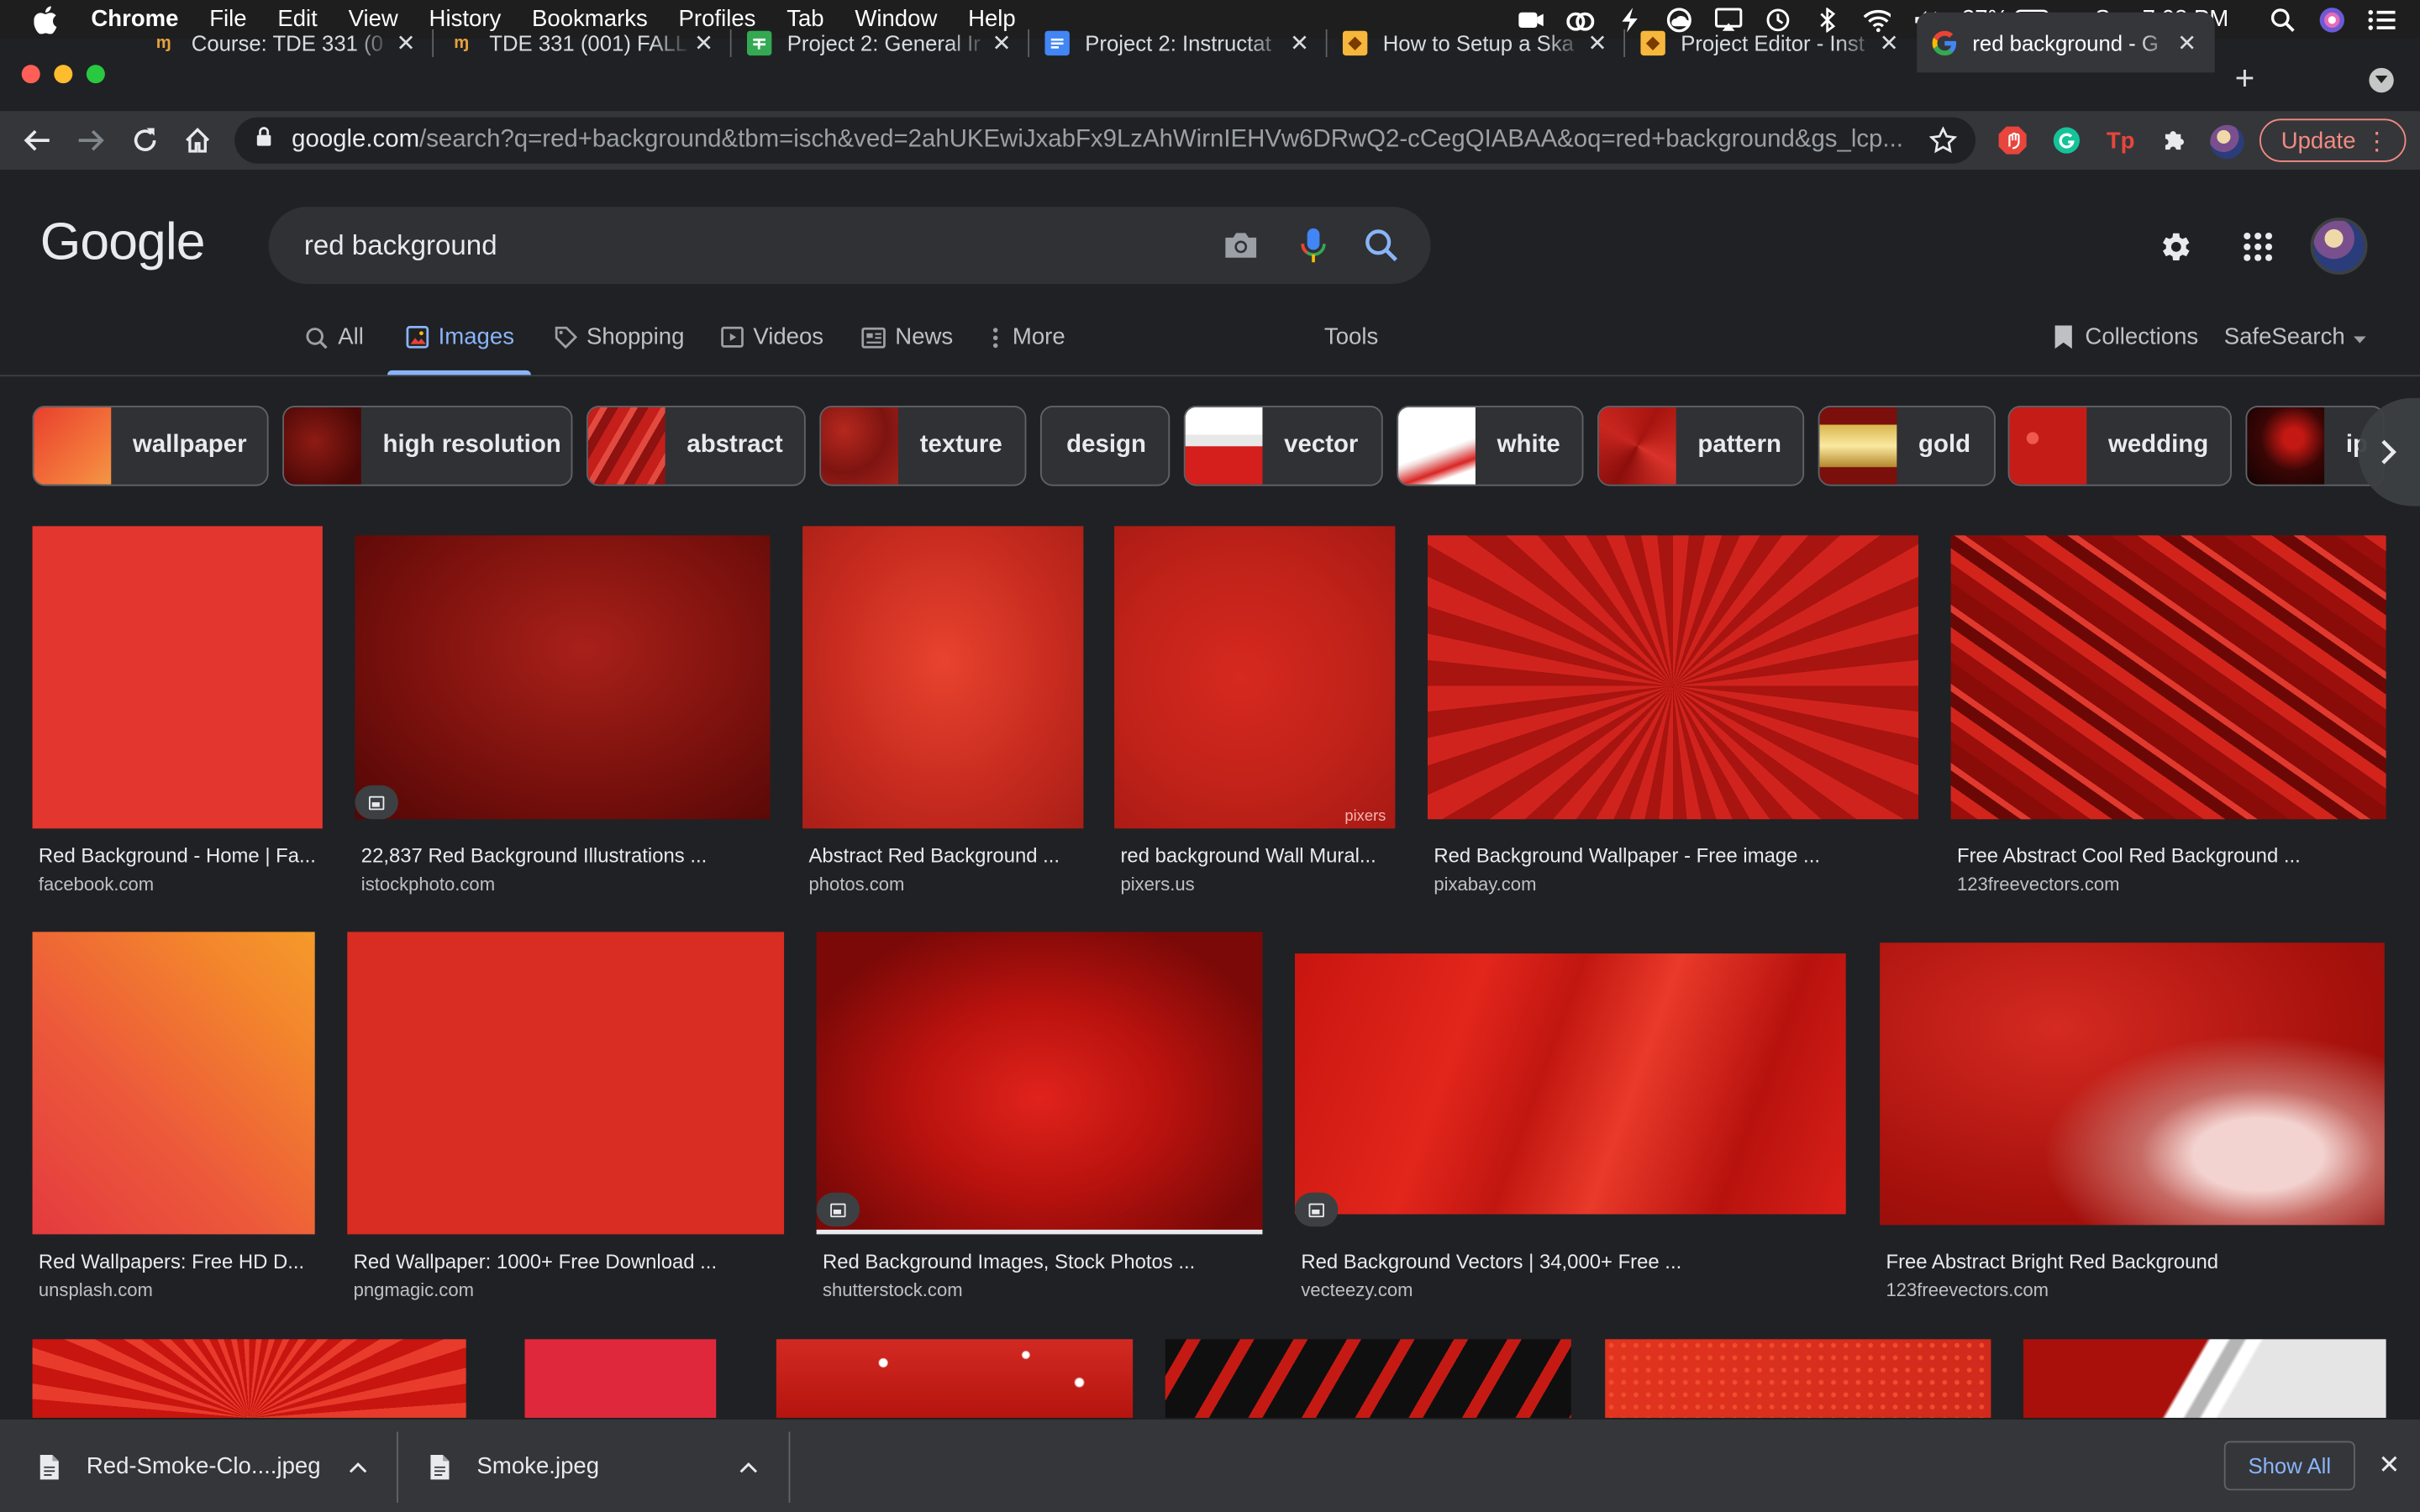 This screenshot has width=2420, height=1512. What do you see at coordinates (2282, 19) in the screenshot?
I see `spotlight-icon` at bounding box center [2282, 19].